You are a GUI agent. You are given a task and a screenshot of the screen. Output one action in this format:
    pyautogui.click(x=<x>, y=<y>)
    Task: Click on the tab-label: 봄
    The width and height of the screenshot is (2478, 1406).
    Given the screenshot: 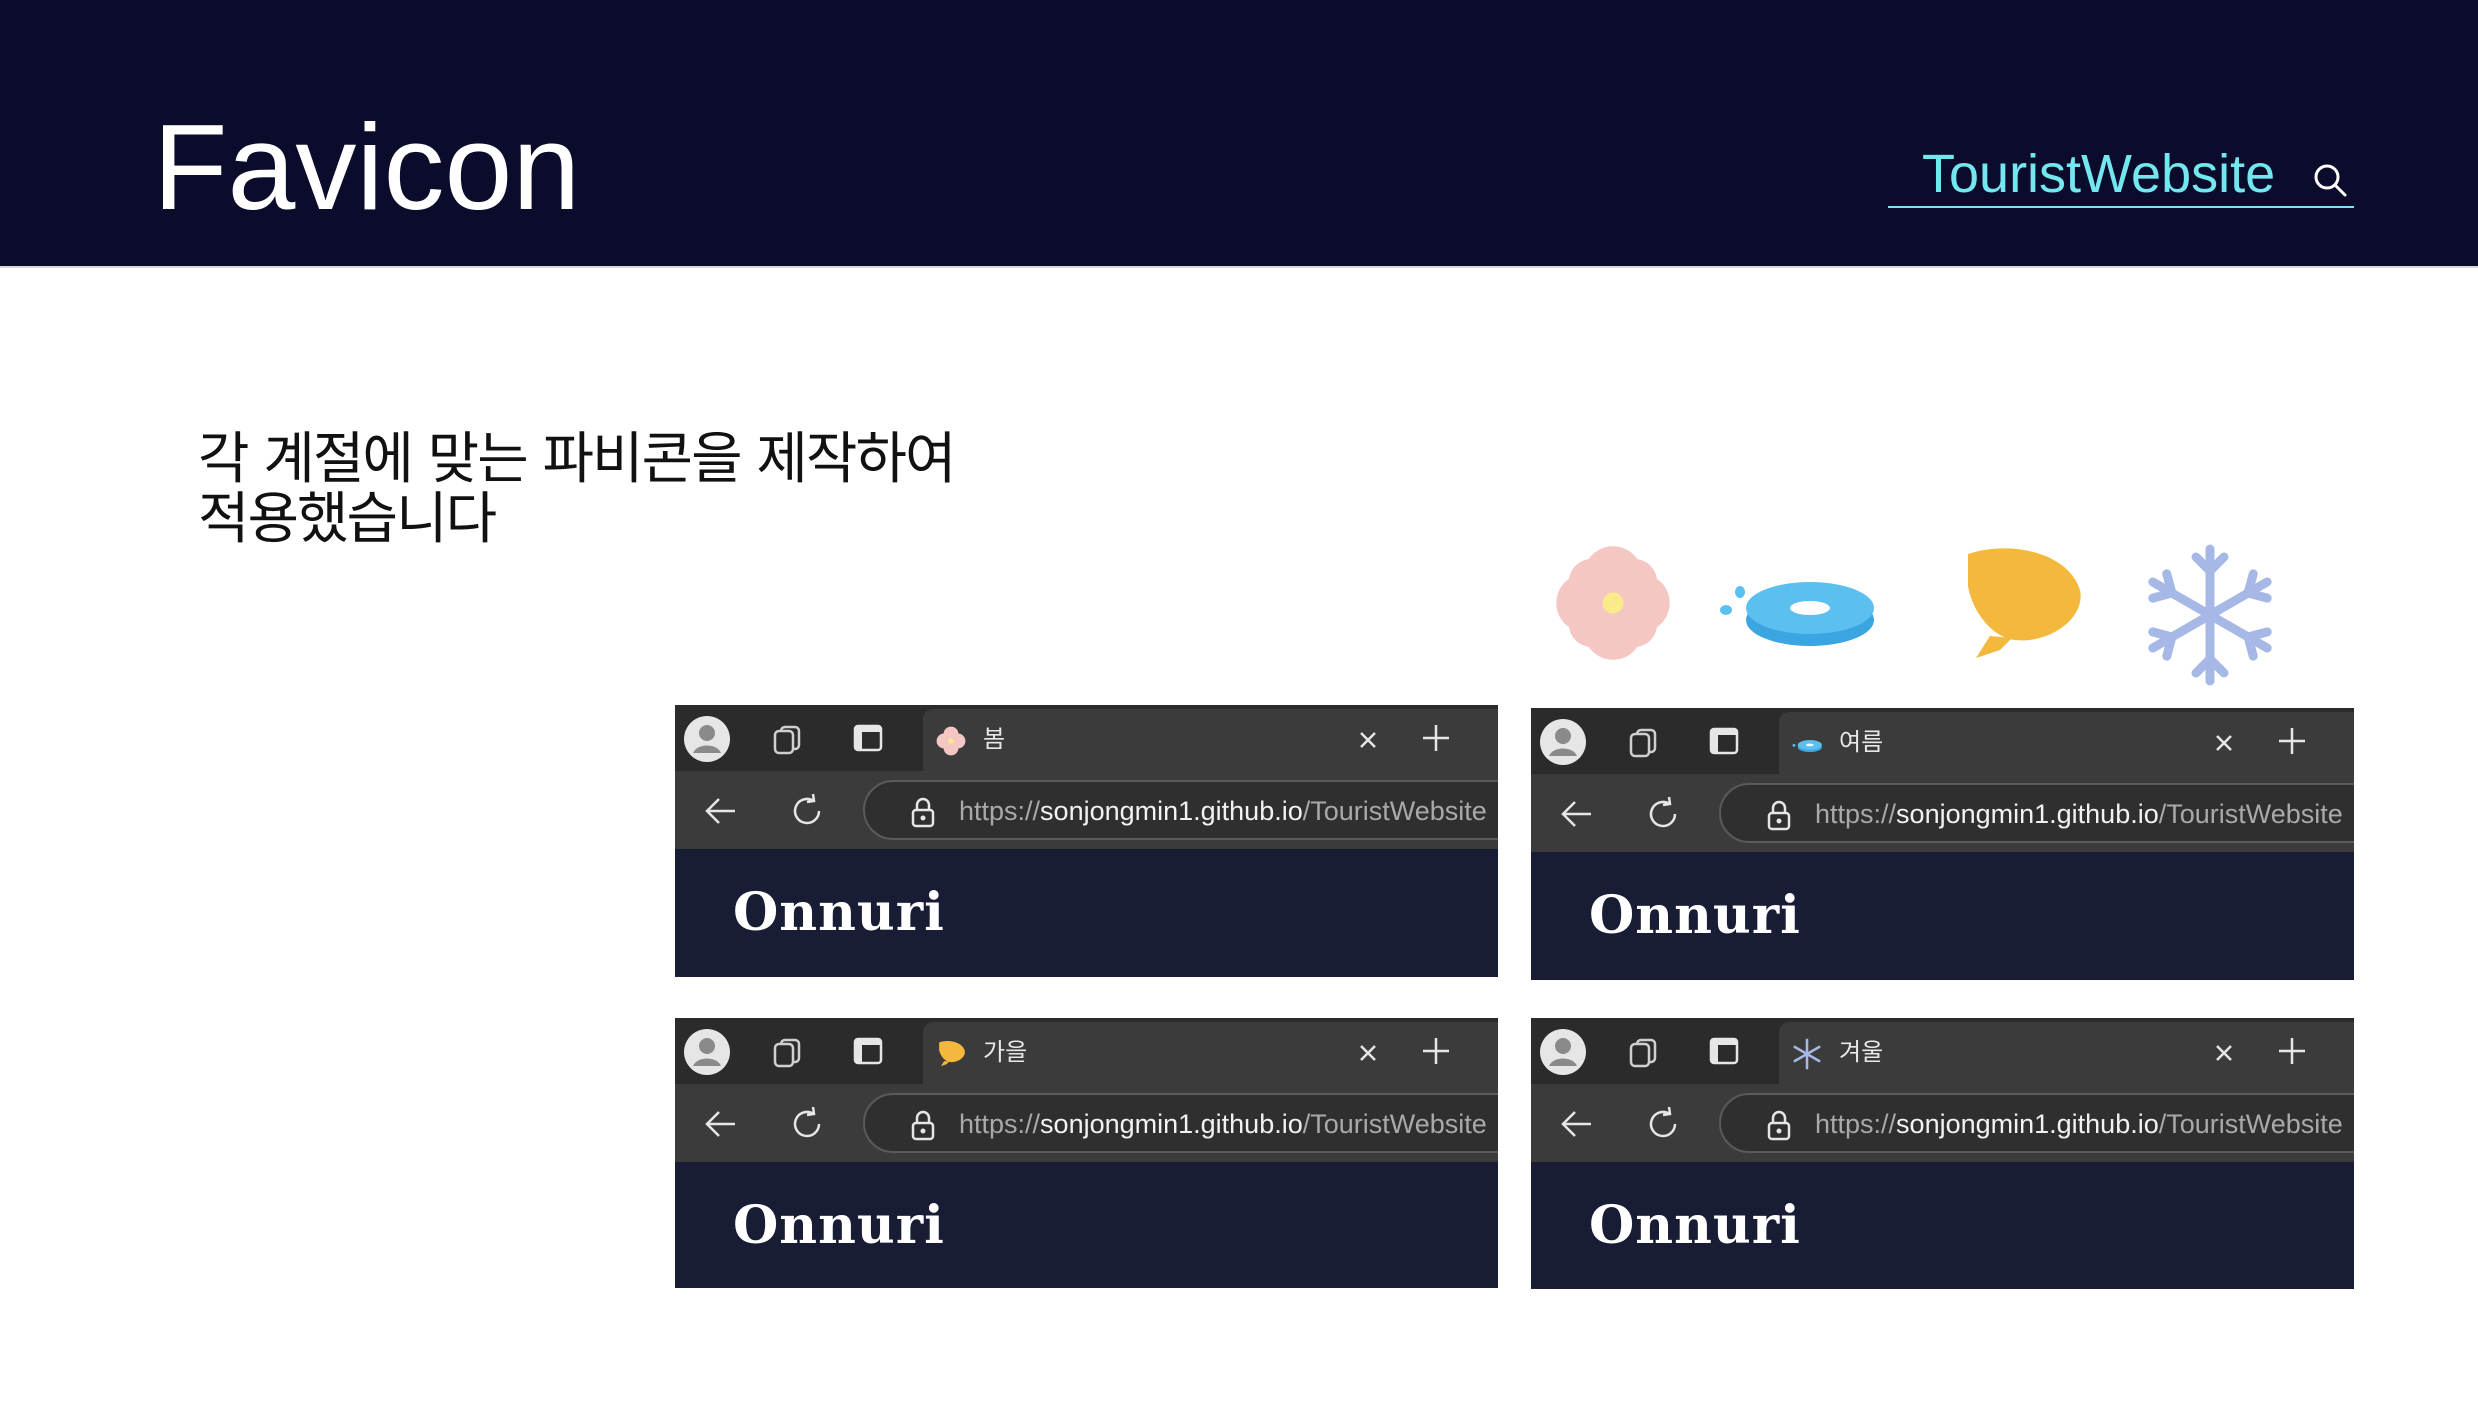 What is the action you would take?
    pyautogui.click(x=994, y=739)
    